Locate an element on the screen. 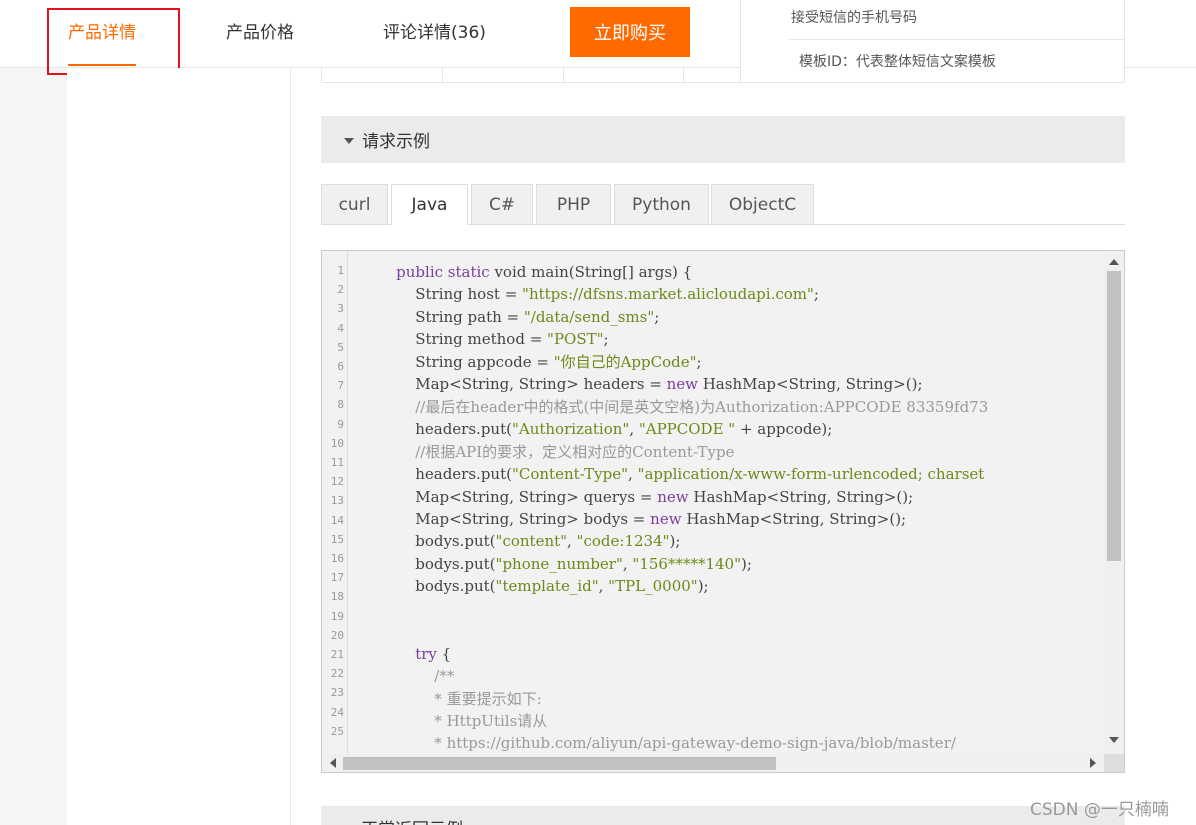  line-number: 14 is located at coordinates (337, 520).